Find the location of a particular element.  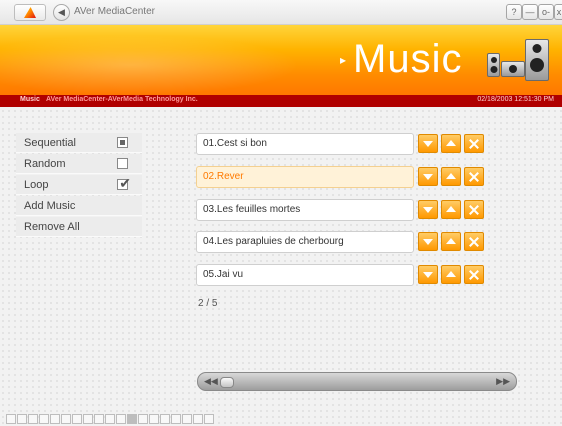

scroll-right-icon: ▶▶ is located at coordinates (503, 381).